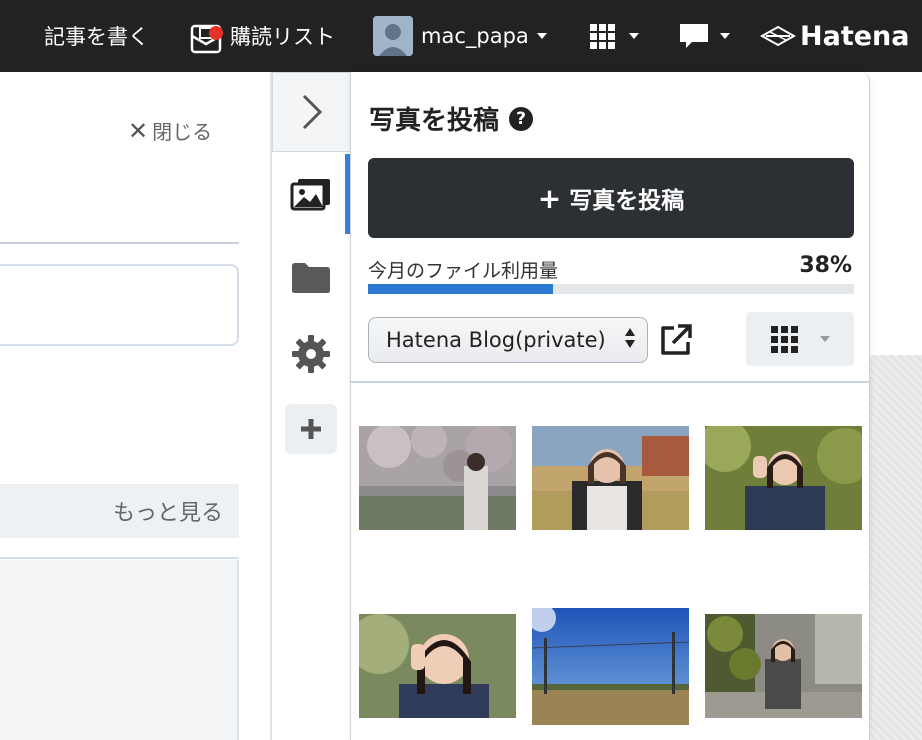  I want to click on sidebar-item-settings, so click(311, 354).